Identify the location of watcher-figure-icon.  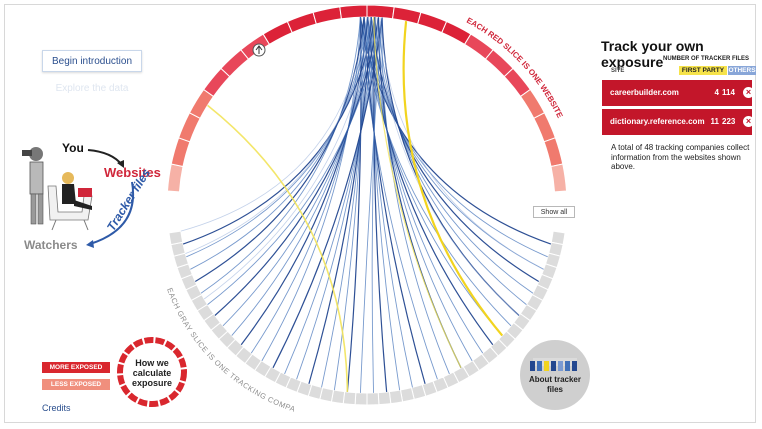
(33, 186).